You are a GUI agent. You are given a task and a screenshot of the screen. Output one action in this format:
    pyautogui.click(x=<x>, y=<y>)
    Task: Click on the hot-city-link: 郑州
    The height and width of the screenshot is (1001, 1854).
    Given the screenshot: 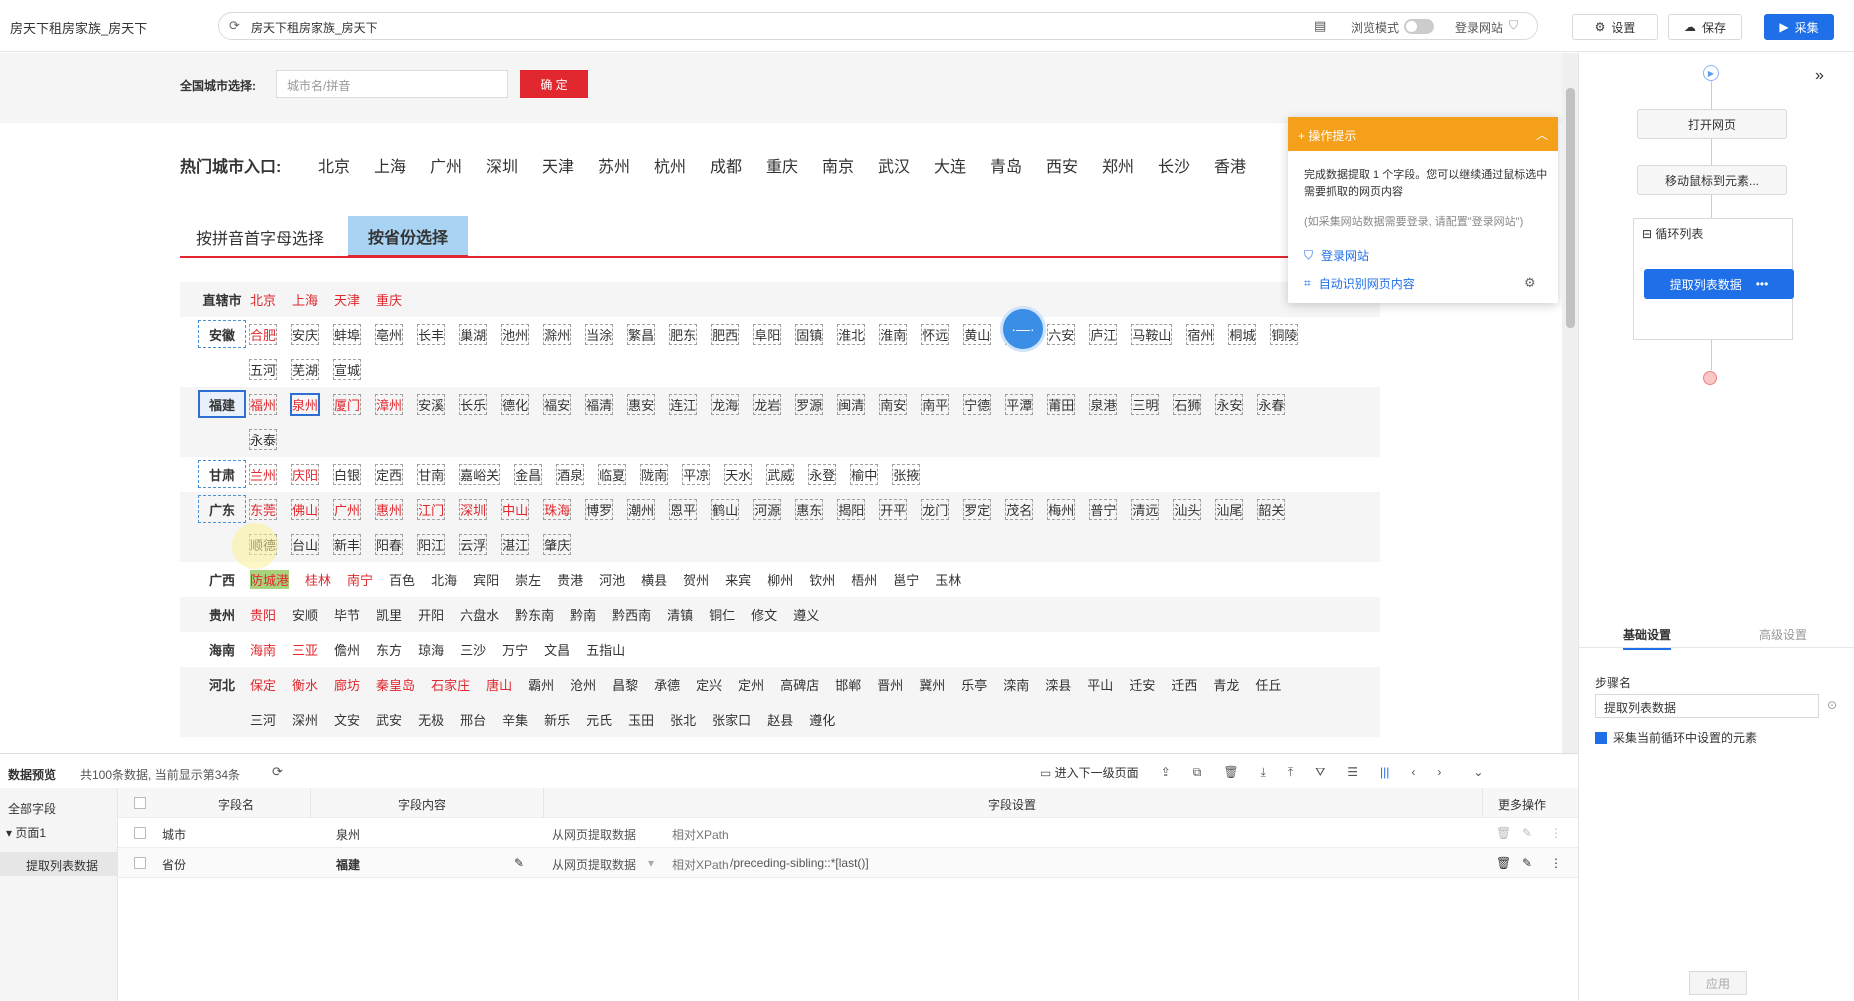 What is the action you would take?
    pyautogui.click(x=1118, y=165)
    